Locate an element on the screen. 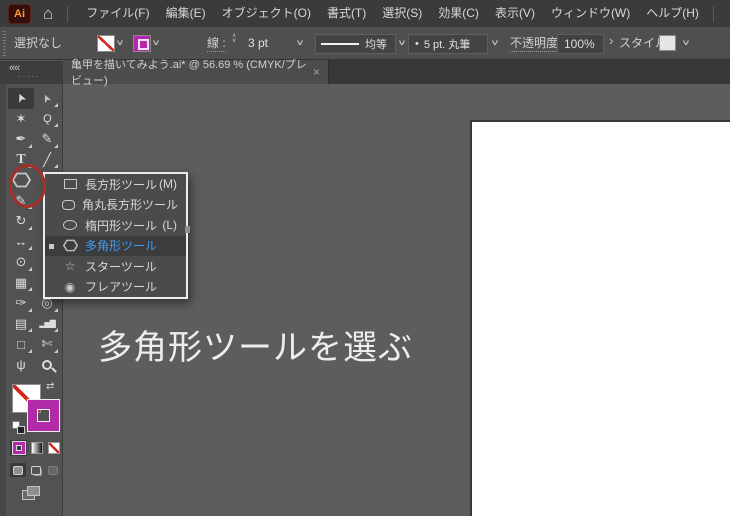  pen-icon: ✒ is located at coordinates (21, 139).